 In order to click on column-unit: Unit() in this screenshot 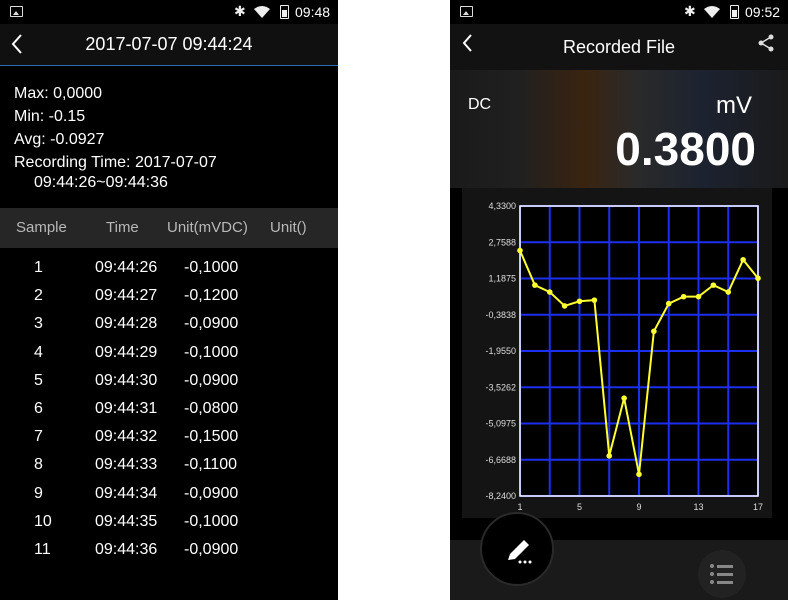, I will do `click(288, 227)`.